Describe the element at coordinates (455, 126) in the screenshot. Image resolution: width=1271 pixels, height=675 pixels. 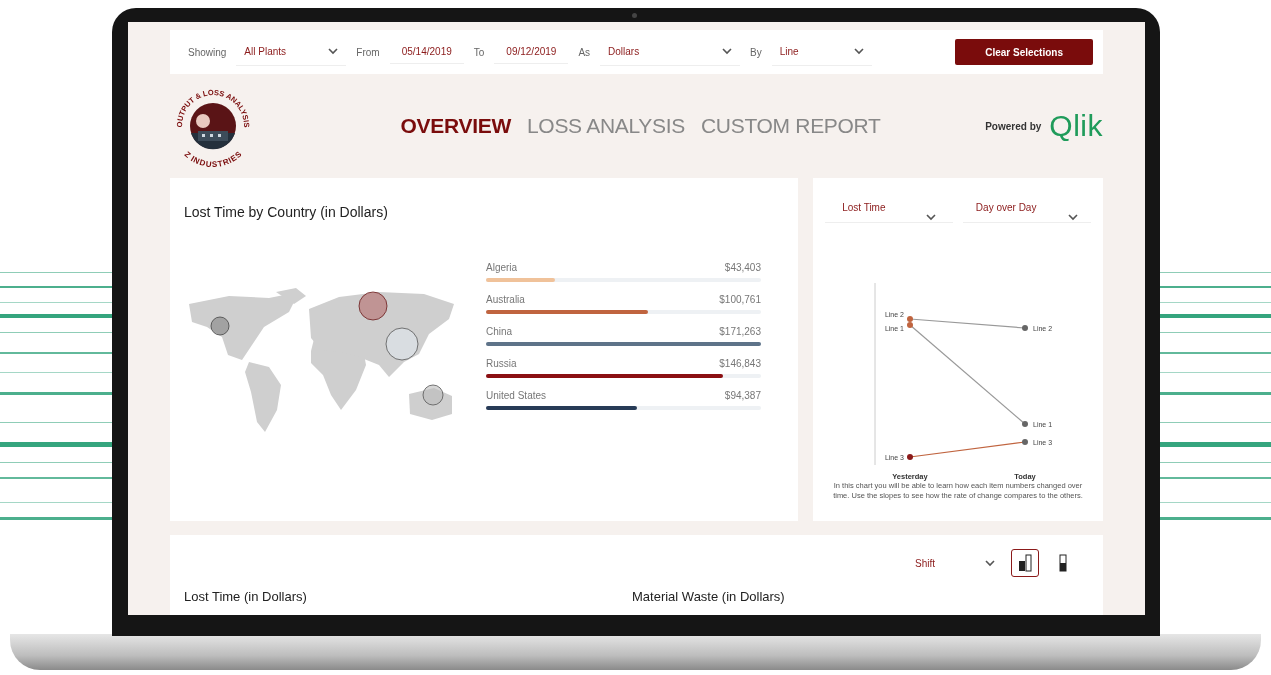
I see `nav-tab: OVERVIEW` at that location.